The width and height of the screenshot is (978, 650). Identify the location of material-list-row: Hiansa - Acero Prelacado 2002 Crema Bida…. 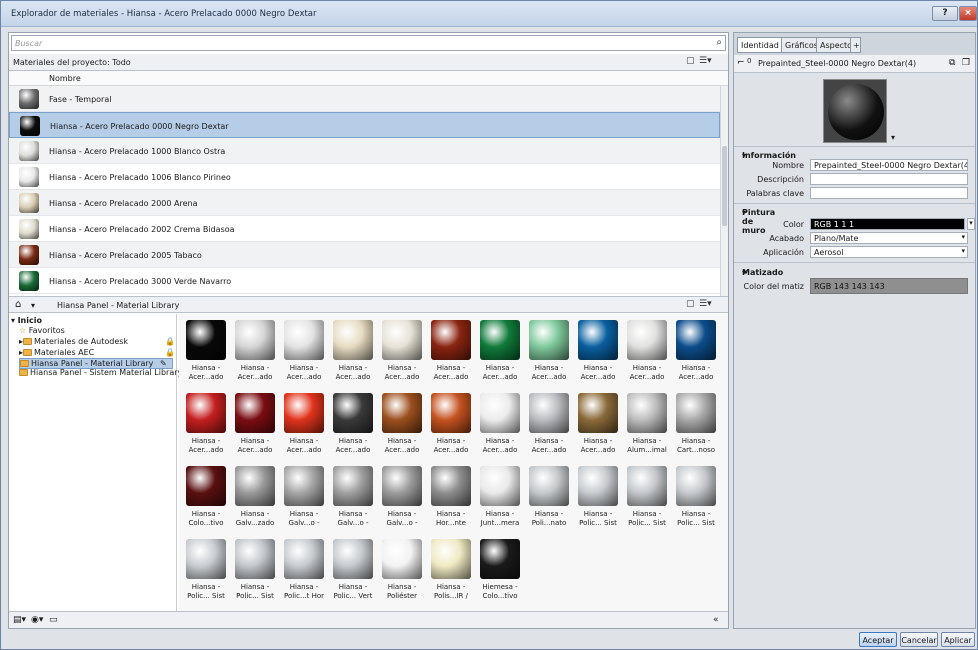
(364, 229).